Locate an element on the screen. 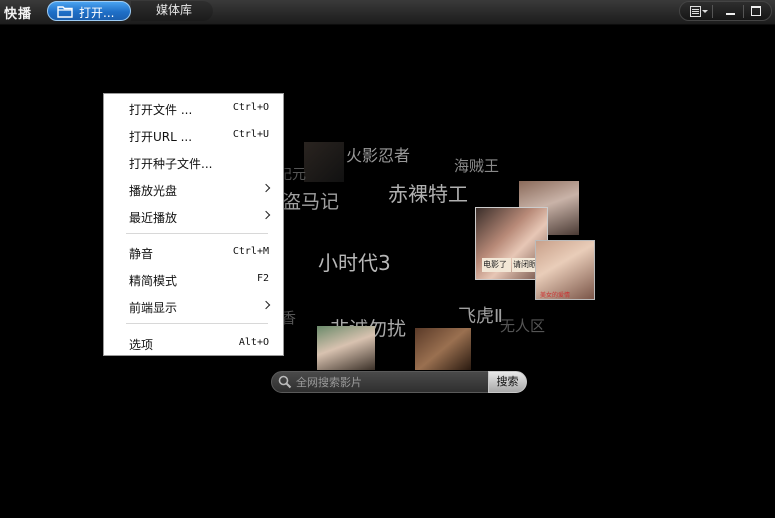  window-controls is located at coordinates (725, 11).